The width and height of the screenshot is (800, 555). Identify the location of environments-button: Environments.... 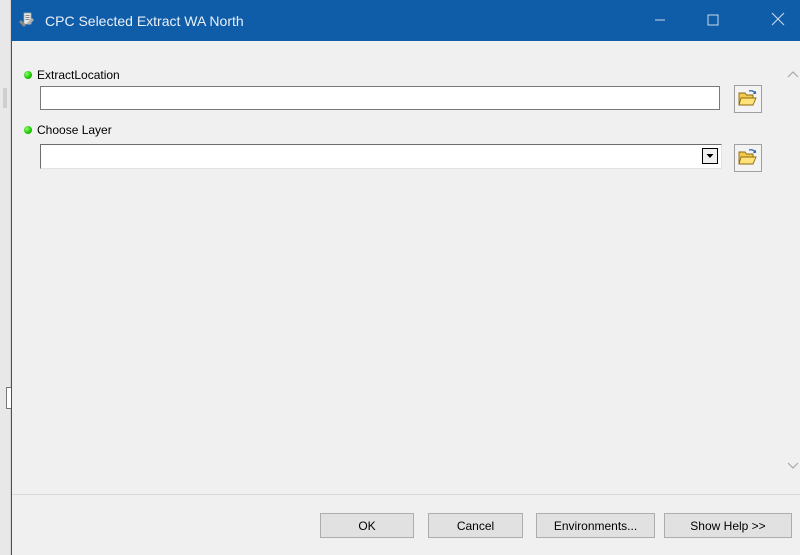
(595, 525).